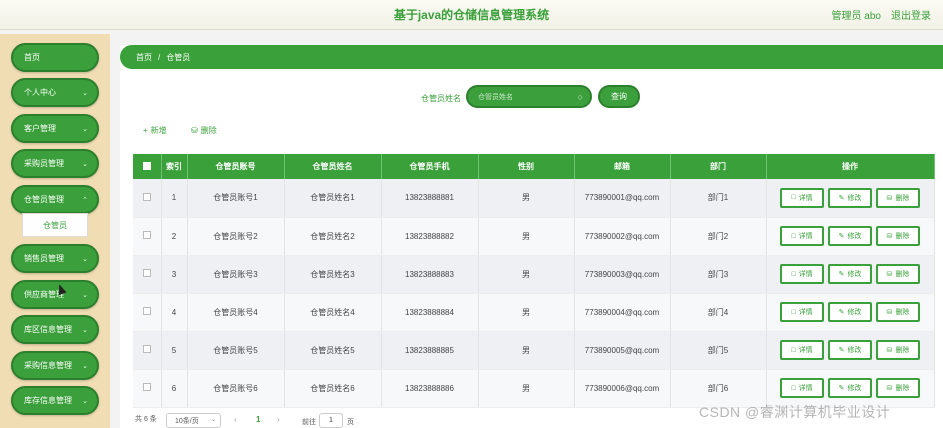  What do you see at coordinates (622, 236) in the screenshot?
I see `cell-email: 773890002@qq.com` at bounding box center [622, 236].